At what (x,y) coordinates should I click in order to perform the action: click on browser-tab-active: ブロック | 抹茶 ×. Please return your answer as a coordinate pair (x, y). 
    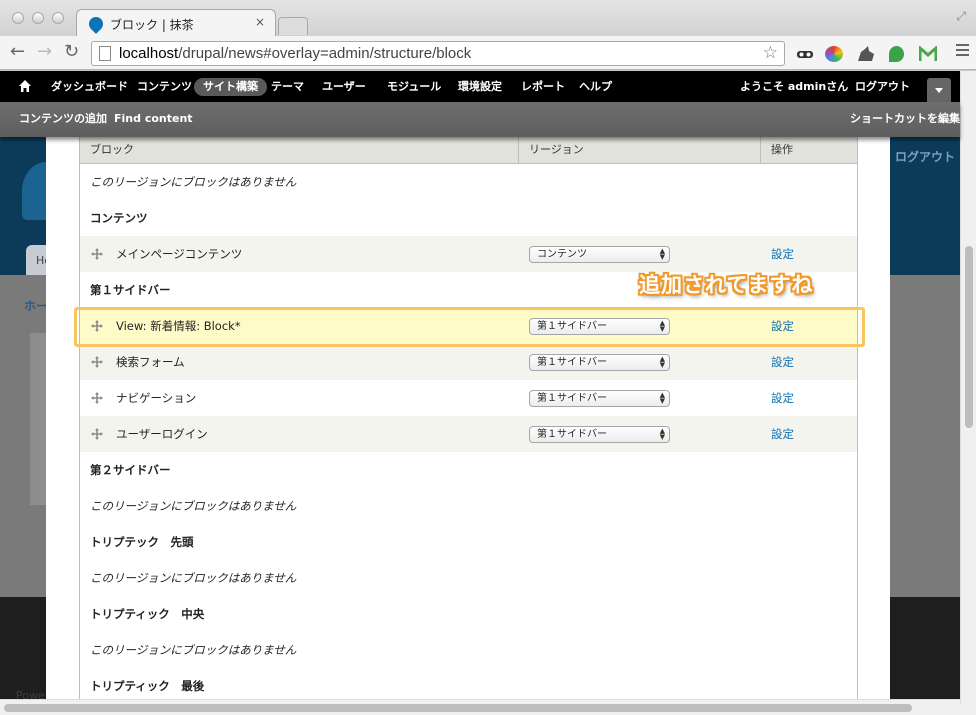
    Looking at the image, I should click on (176, 23).